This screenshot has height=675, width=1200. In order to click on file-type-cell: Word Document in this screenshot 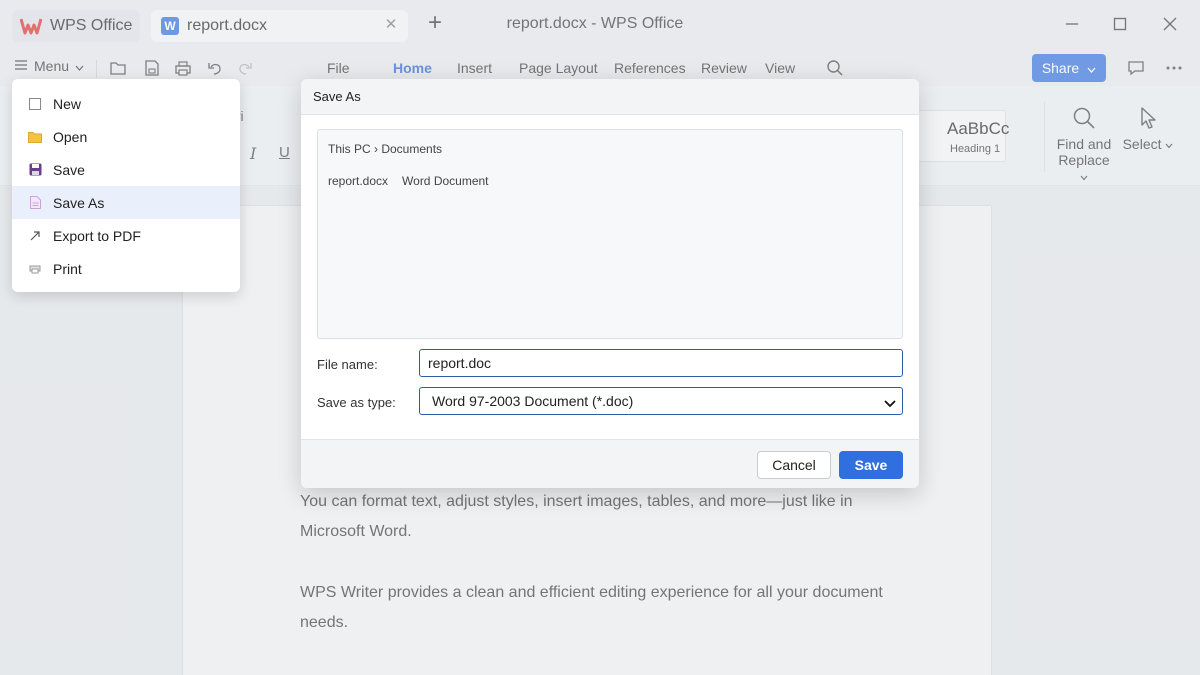, I will do `click(445, 181)`.